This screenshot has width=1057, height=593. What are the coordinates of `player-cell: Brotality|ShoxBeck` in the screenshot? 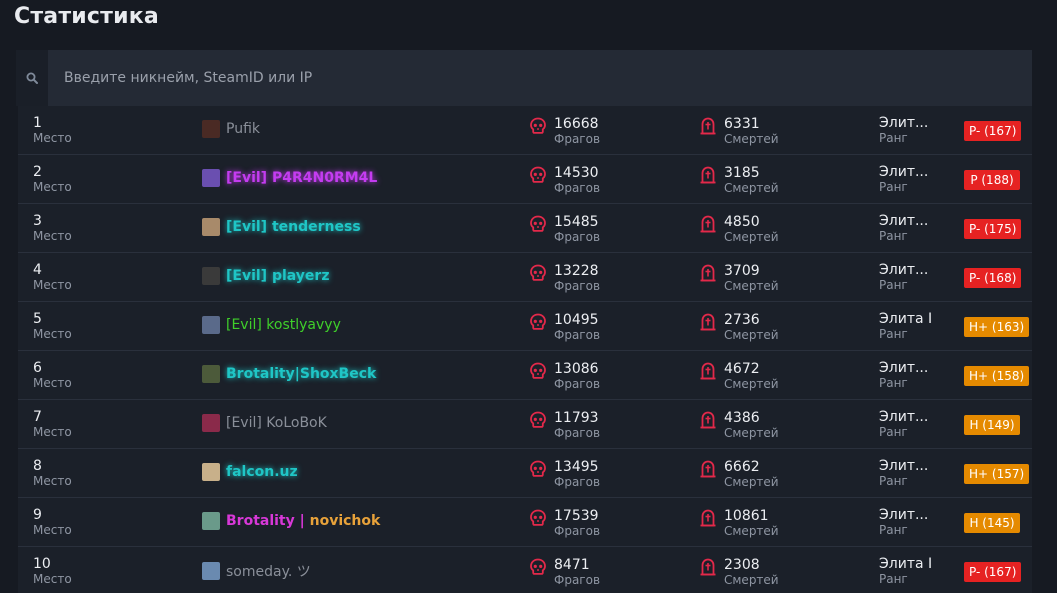 It's located at (289, 374).